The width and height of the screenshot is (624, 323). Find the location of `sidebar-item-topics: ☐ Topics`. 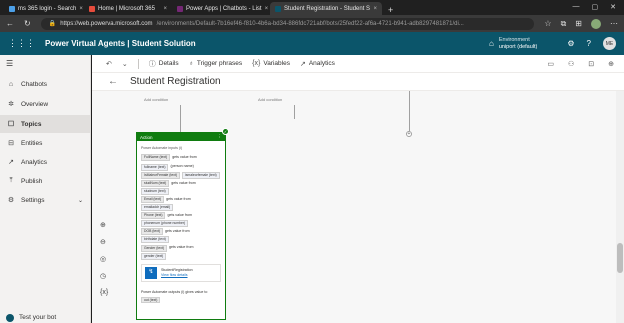

sidebar-item-topics: ☐ Topics is located at coordinates (45, 124).